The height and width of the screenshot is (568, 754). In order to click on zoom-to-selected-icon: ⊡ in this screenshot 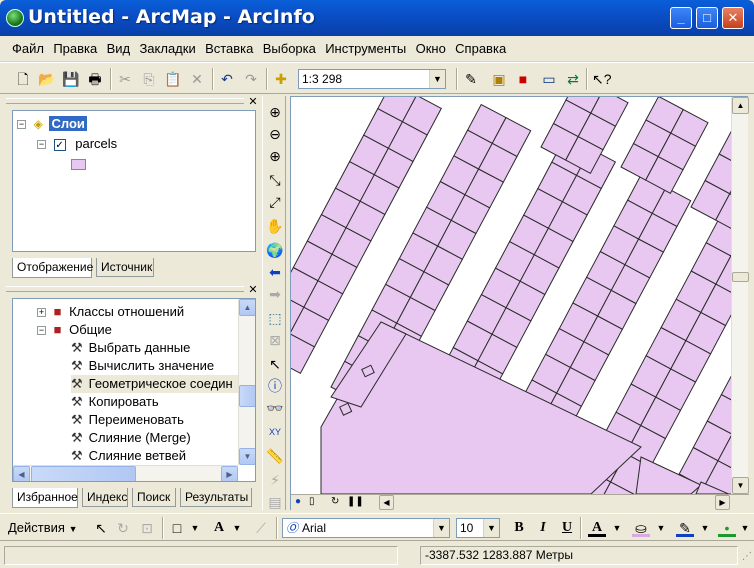, I will do `click(147, 528)`.